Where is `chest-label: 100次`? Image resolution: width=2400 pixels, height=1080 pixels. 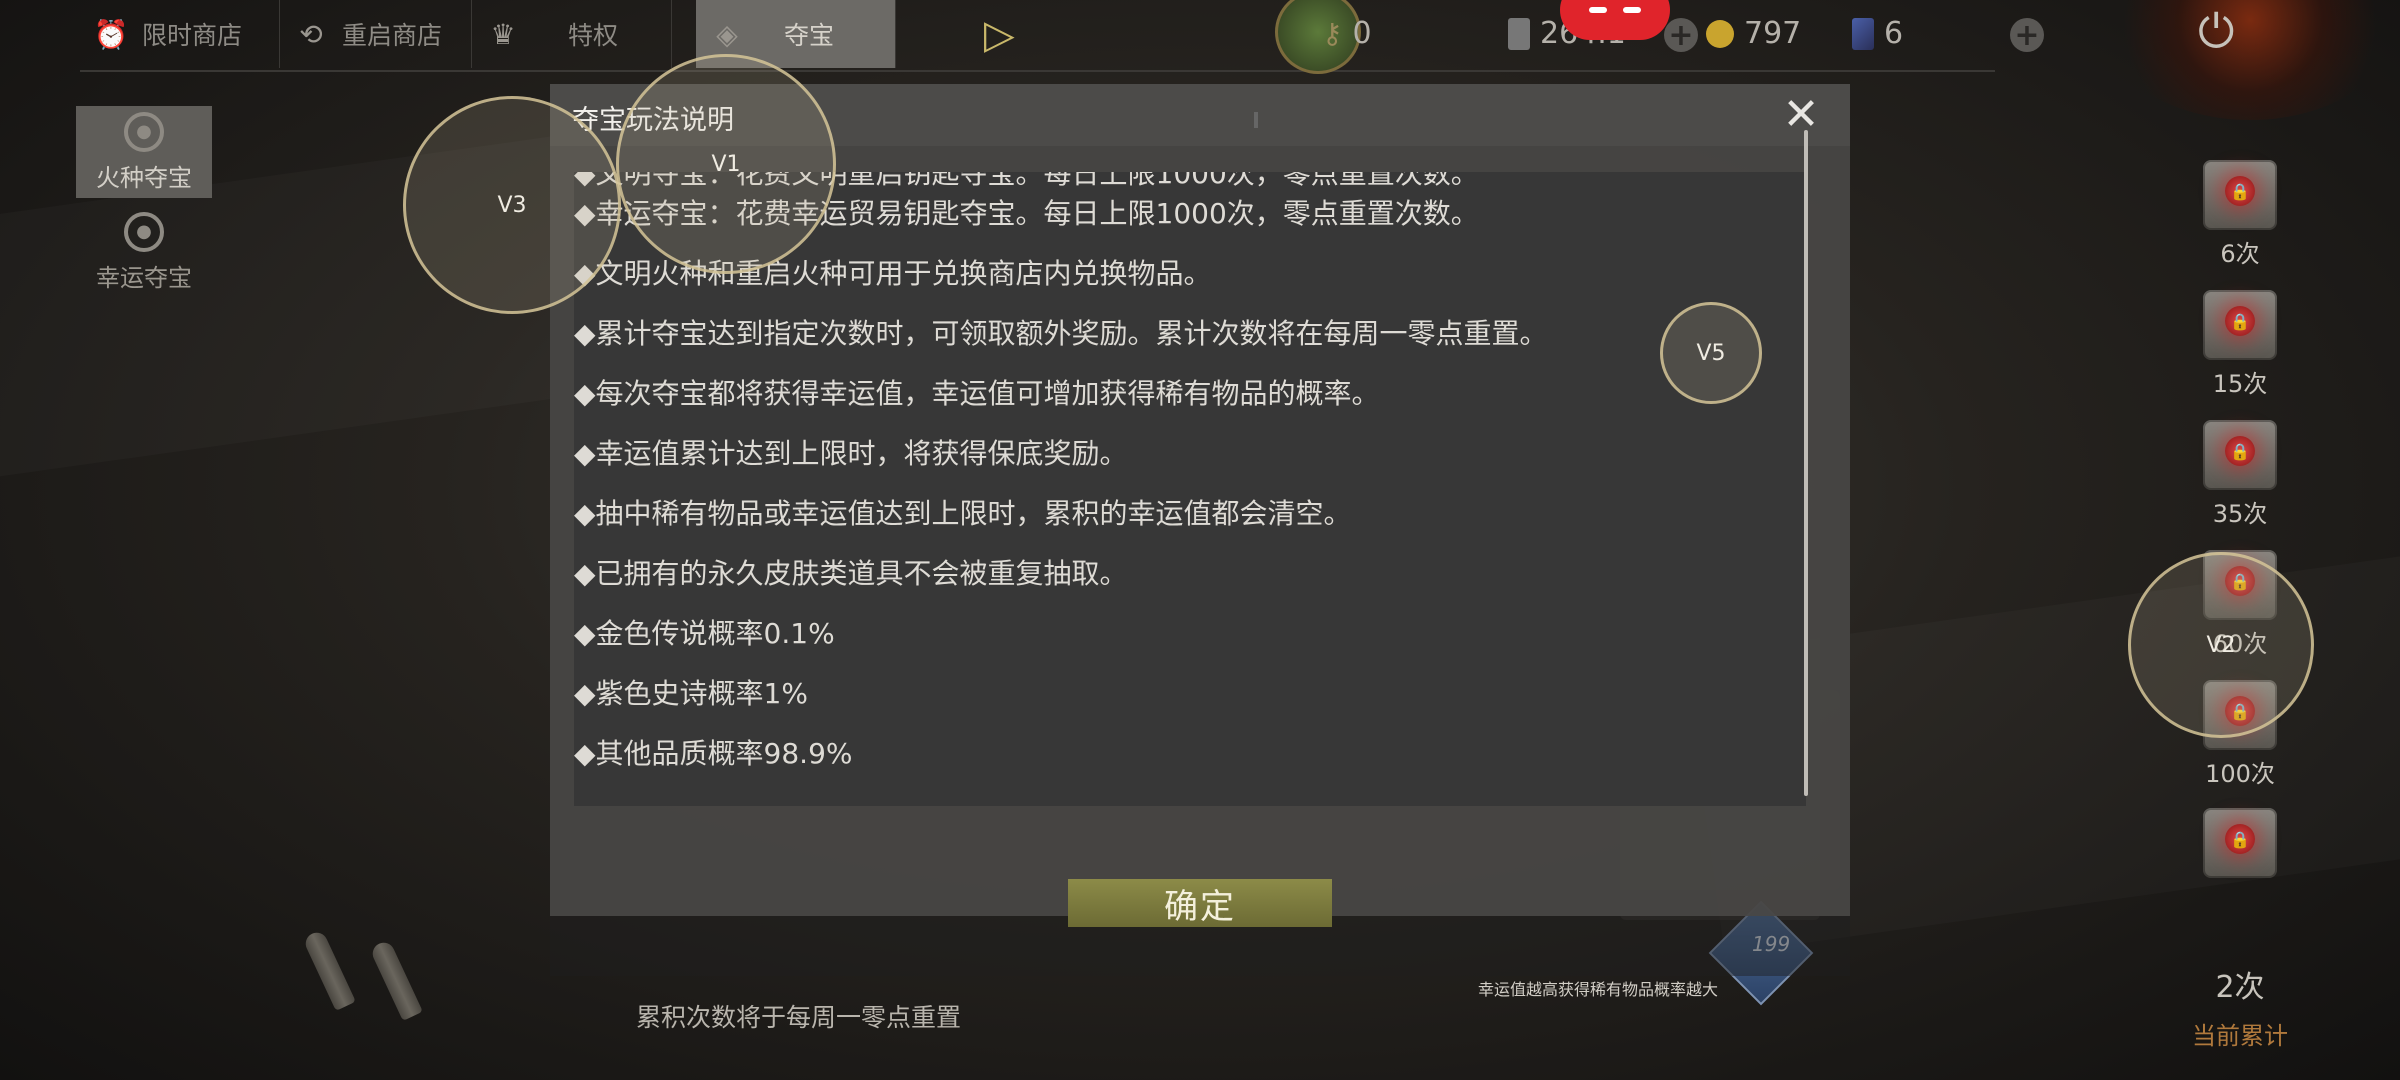 chest-label: 100次 is located at coordinates (2240, 774).